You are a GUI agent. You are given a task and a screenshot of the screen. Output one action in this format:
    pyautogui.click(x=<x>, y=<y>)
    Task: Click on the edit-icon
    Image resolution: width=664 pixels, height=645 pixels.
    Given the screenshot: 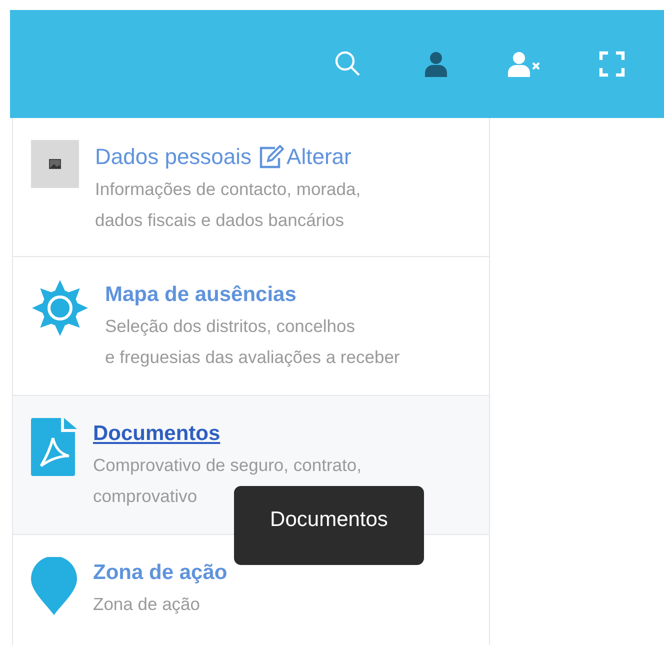 What is the action you would take?
    pyautogui.click(x=271, y=157)
    